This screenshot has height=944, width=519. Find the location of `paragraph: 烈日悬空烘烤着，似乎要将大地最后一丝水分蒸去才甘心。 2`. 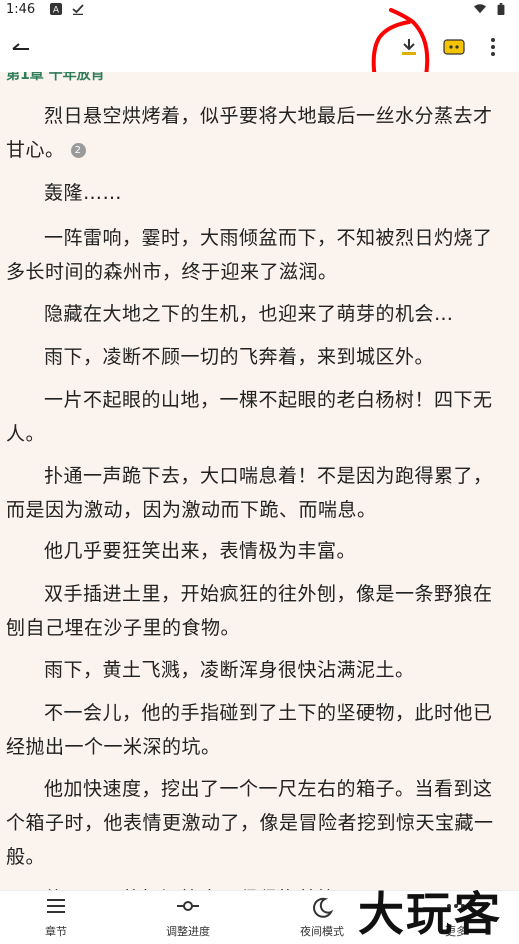

paragraph: 烈日悬空烘烤着，似乎要将大地最后一丝水分蒸去才甘心。 2 is located at coordinates (249, 133).